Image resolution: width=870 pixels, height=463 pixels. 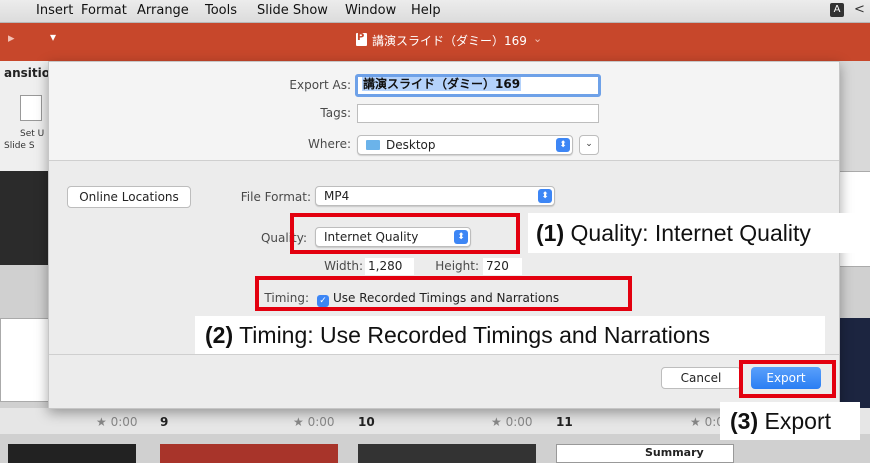 I want to click on callout-export: (3) Export, so click(x=790, y=421).